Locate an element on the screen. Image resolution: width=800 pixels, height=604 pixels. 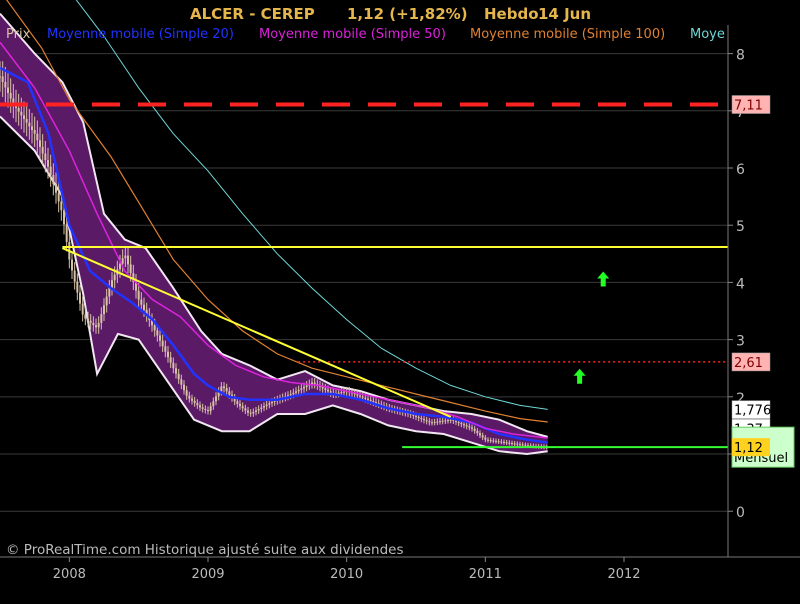
up-arrow-icon is located at coordinates (579, 376).